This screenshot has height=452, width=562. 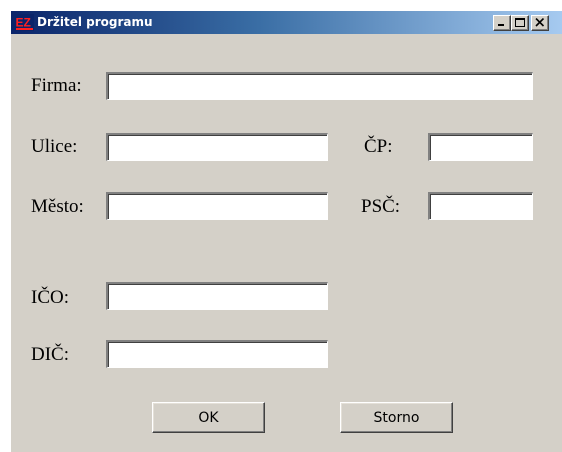 What do you see at coordinates (480, 147) in the screenshot?
I see `cp-field` at bounding box center [480, 147].